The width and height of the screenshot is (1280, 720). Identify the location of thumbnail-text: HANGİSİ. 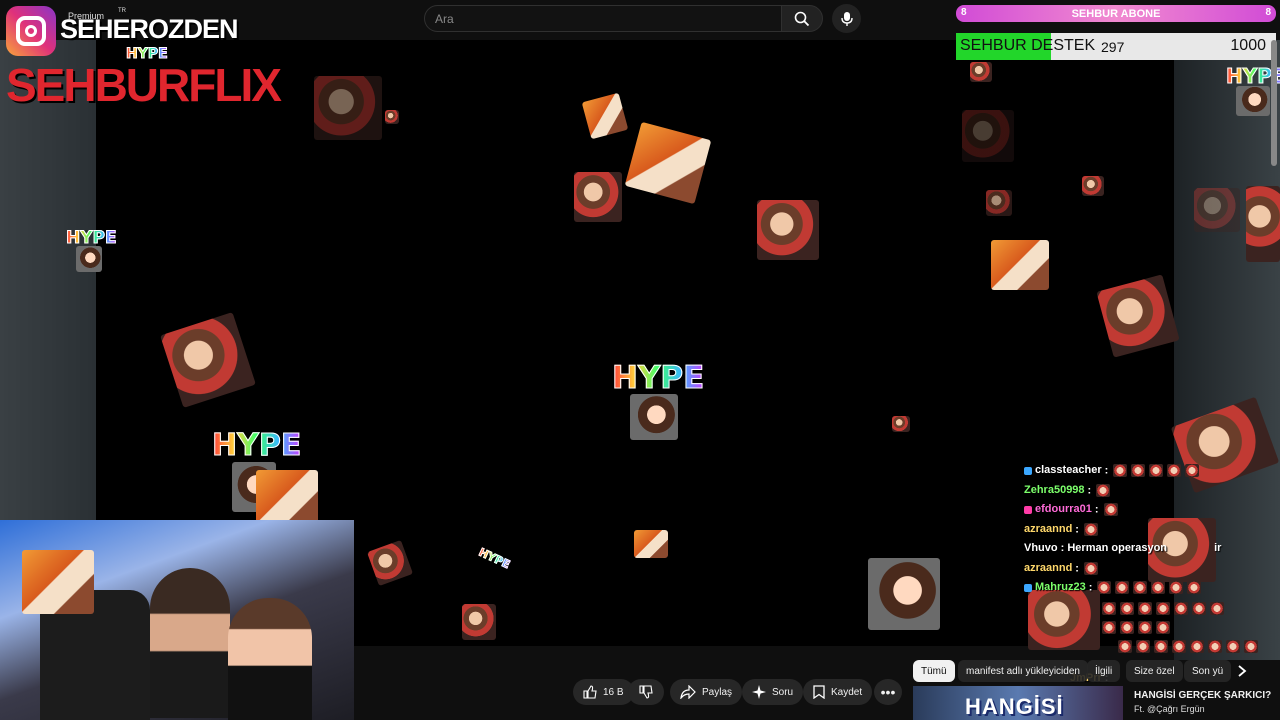
(1014, 706).